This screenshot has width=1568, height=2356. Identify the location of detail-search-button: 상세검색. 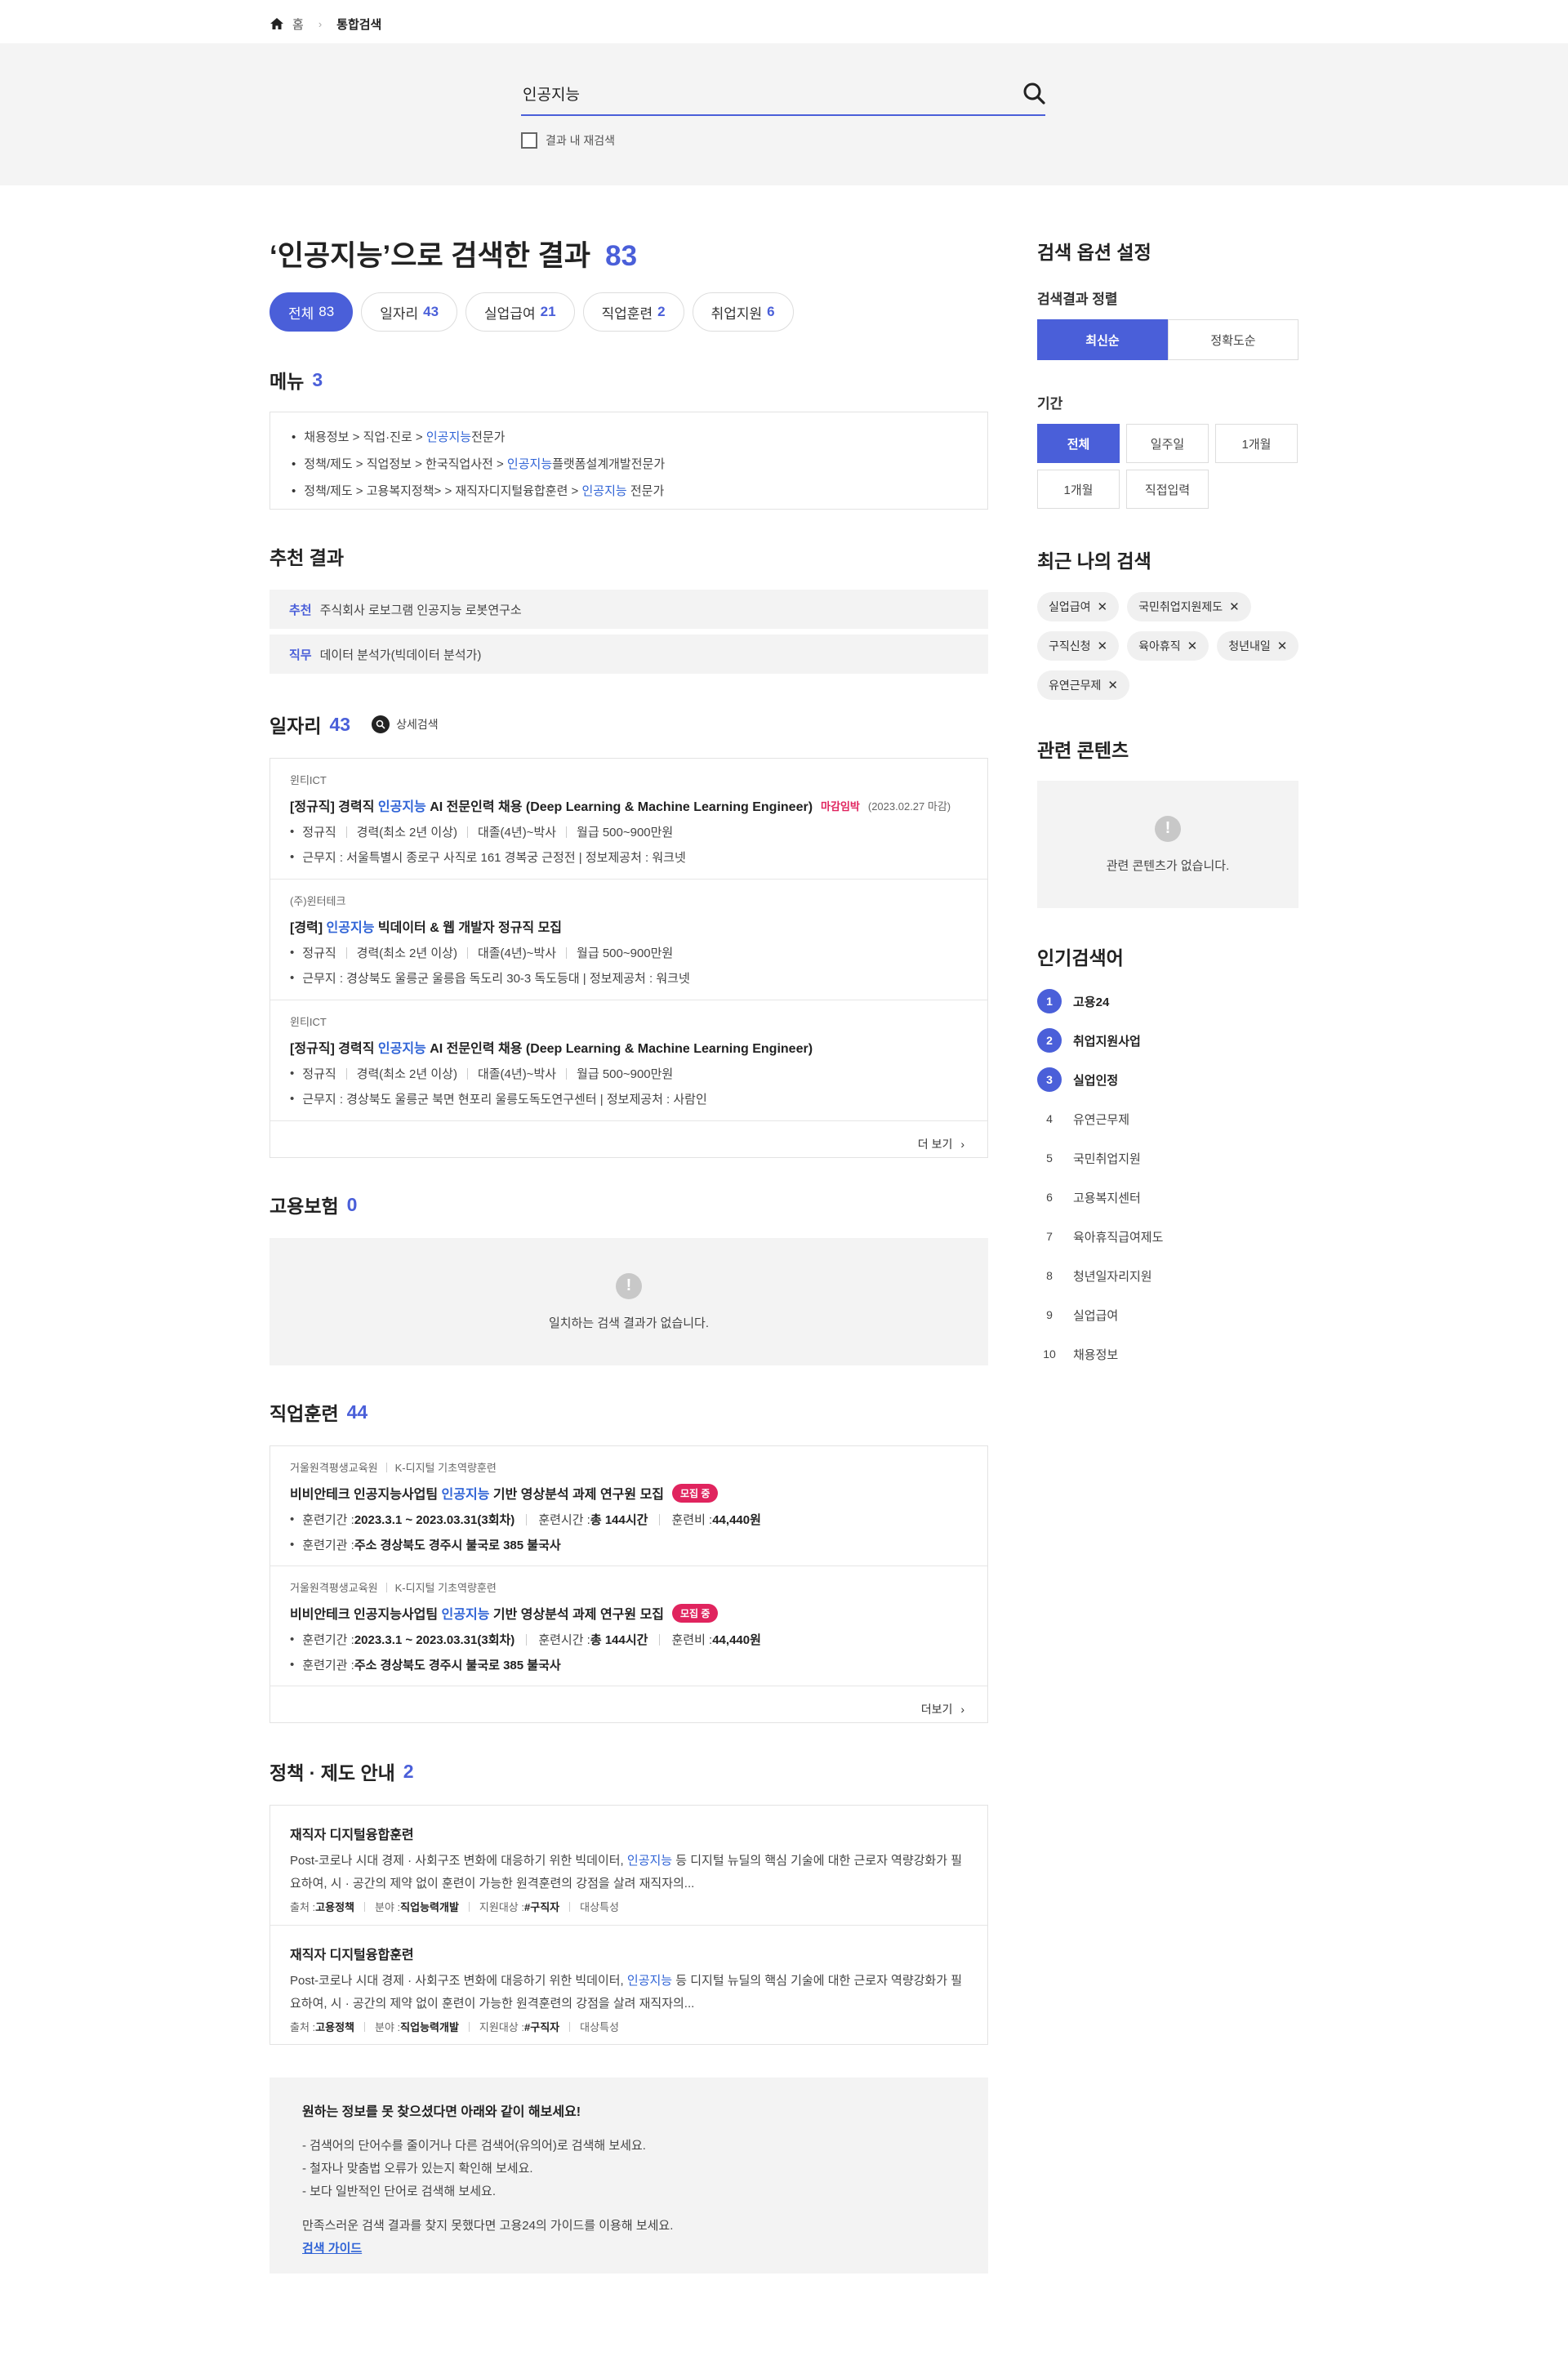
(405, 724).